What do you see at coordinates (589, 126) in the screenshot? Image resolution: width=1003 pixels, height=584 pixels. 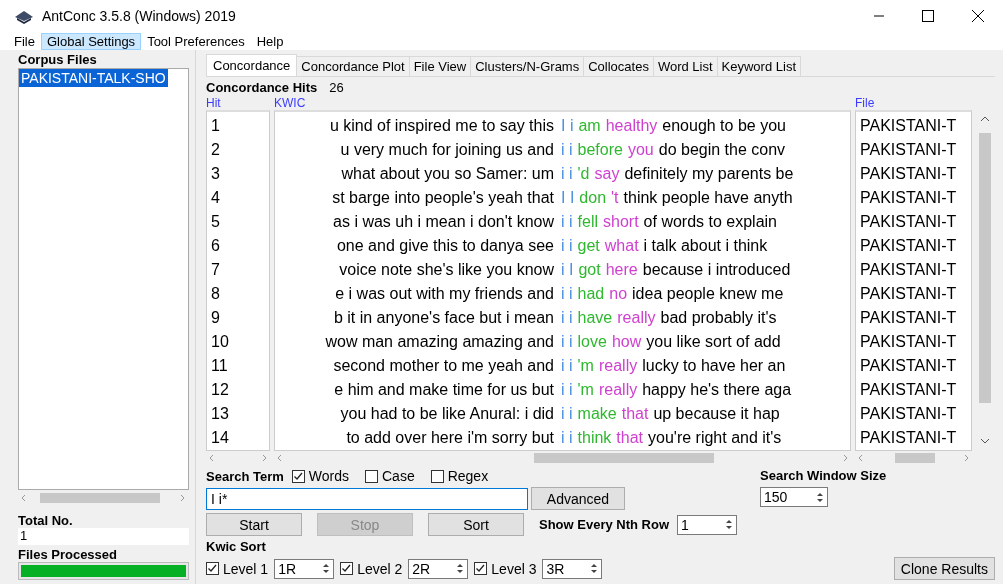 I see `first-right-word: am` at bounding box center [589, 126].